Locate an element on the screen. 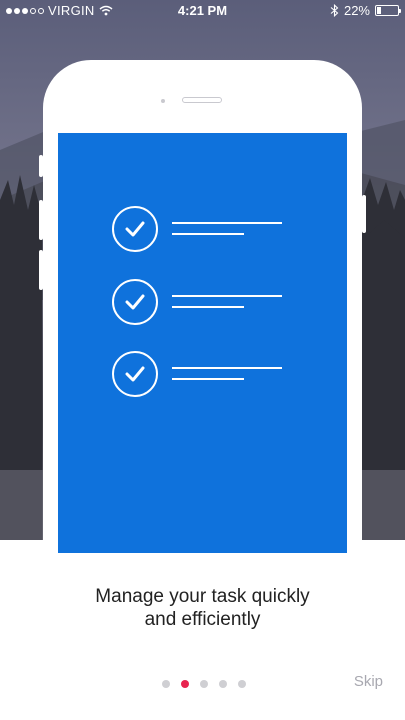 The height and width of the screenshot is (720, 405). phone-volume-up is located at coordinates (41, 220).